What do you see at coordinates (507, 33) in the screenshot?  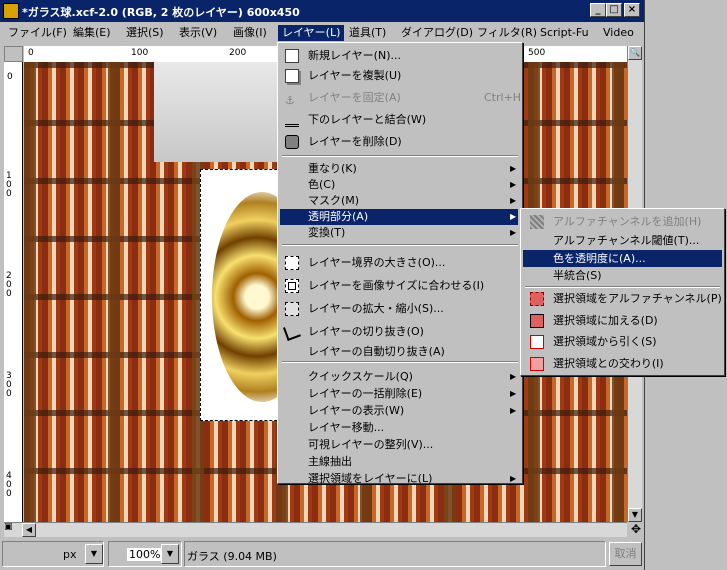 I see `menu-filters: フィルタ(R)` at bounding box center [507, 33].